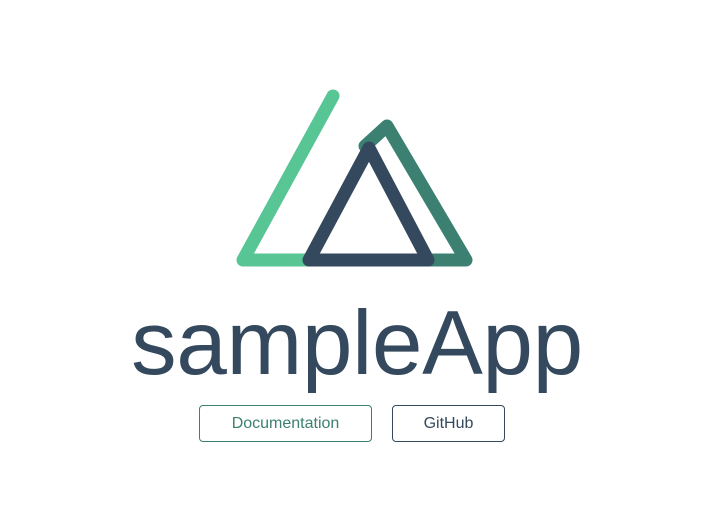  I want to click on links-group: Documentation GitHub, so click(357, 425).